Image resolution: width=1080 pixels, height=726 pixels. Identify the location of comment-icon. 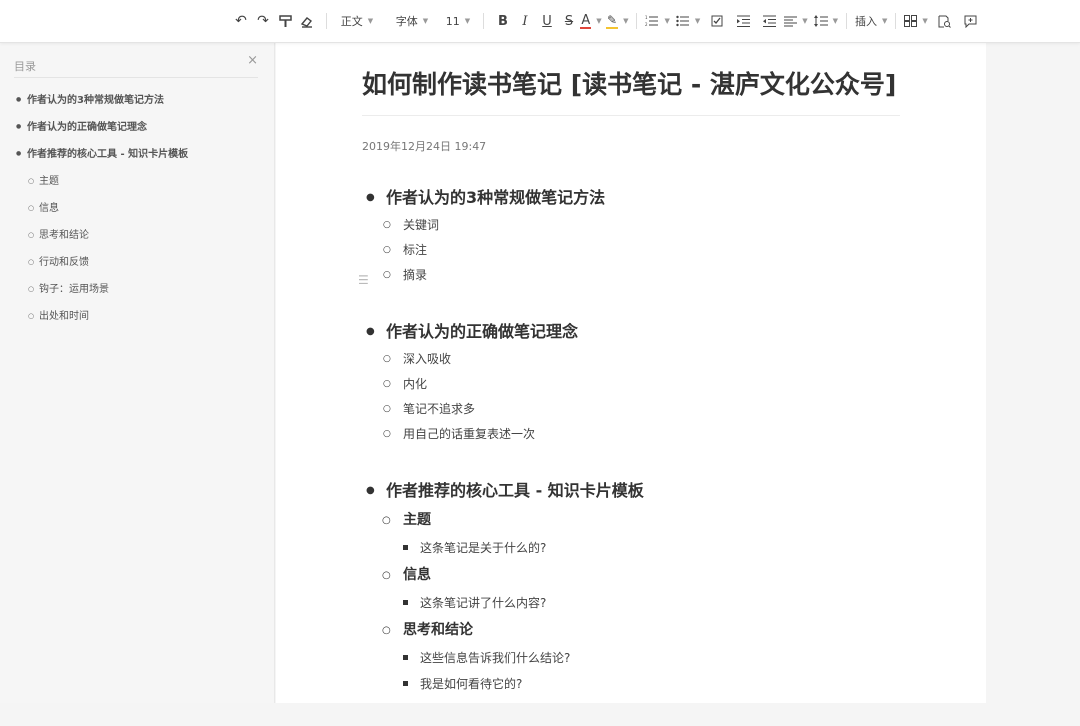
(970, 21).